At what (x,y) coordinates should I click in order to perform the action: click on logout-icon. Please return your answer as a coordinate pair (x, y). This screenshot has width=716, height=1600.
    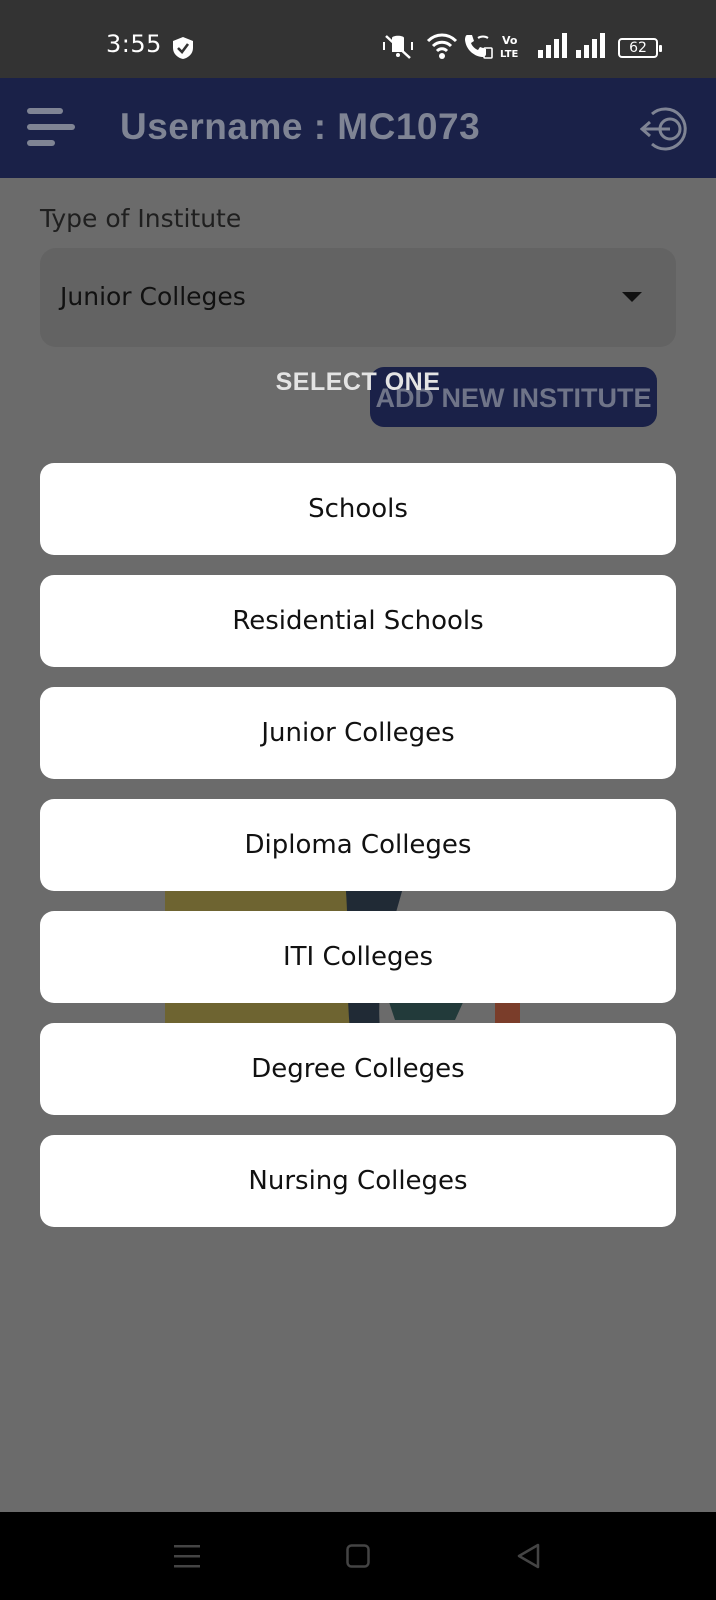
    Looking at the image, I should click on (666, 129).